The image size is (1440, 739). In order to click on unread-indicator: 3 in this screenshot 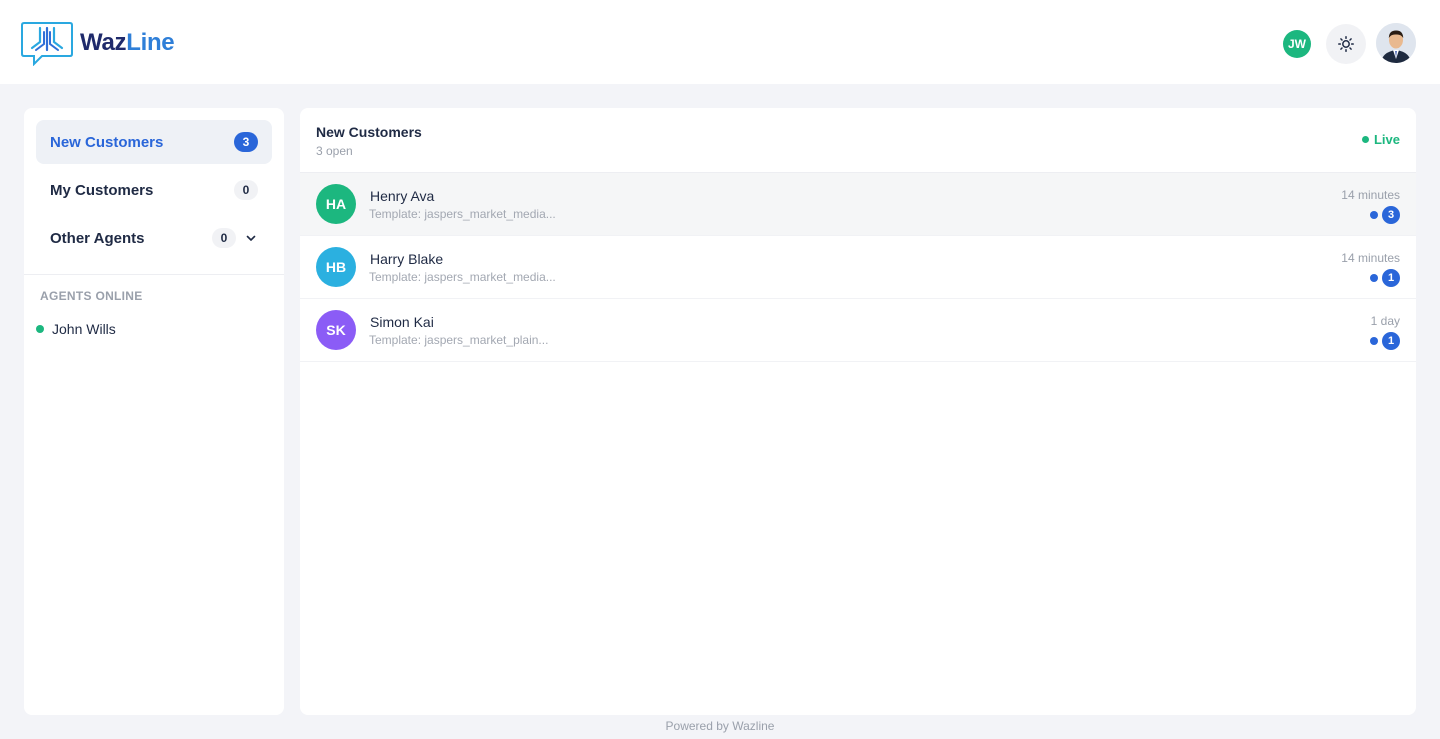, I will do `click(1370, 215)`.